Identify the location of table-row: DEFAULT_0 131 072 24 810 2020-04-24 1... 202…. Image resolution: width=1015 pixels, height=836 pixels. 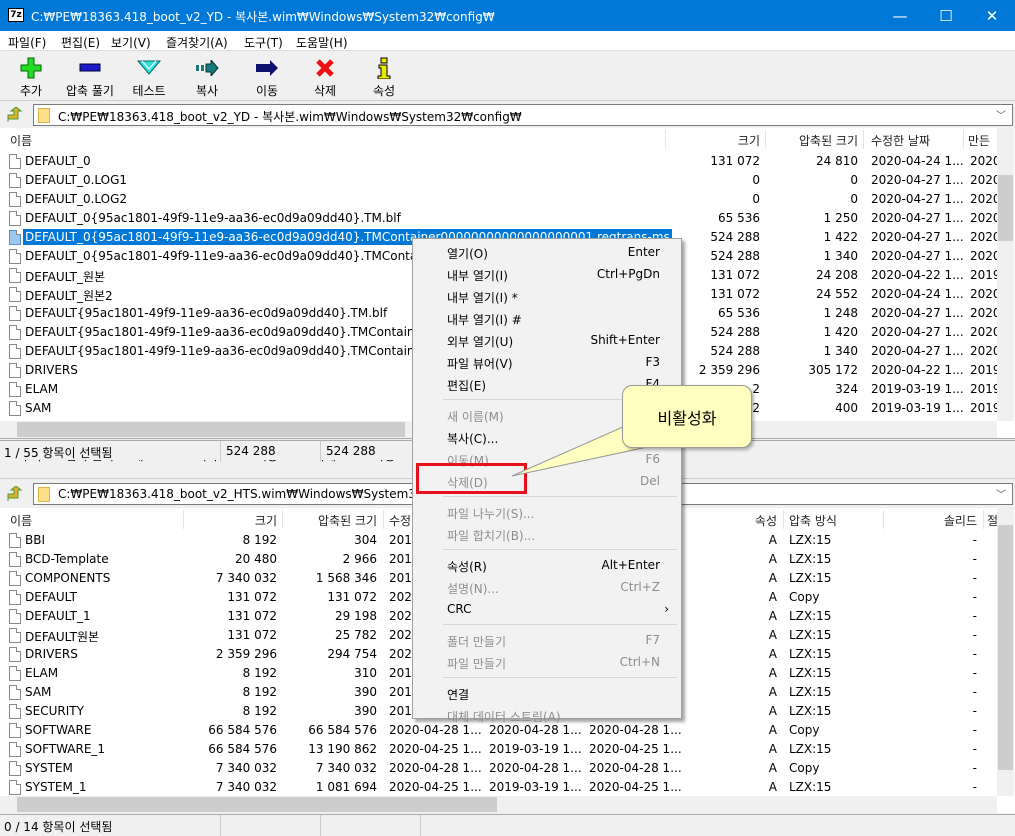
(507, 161).